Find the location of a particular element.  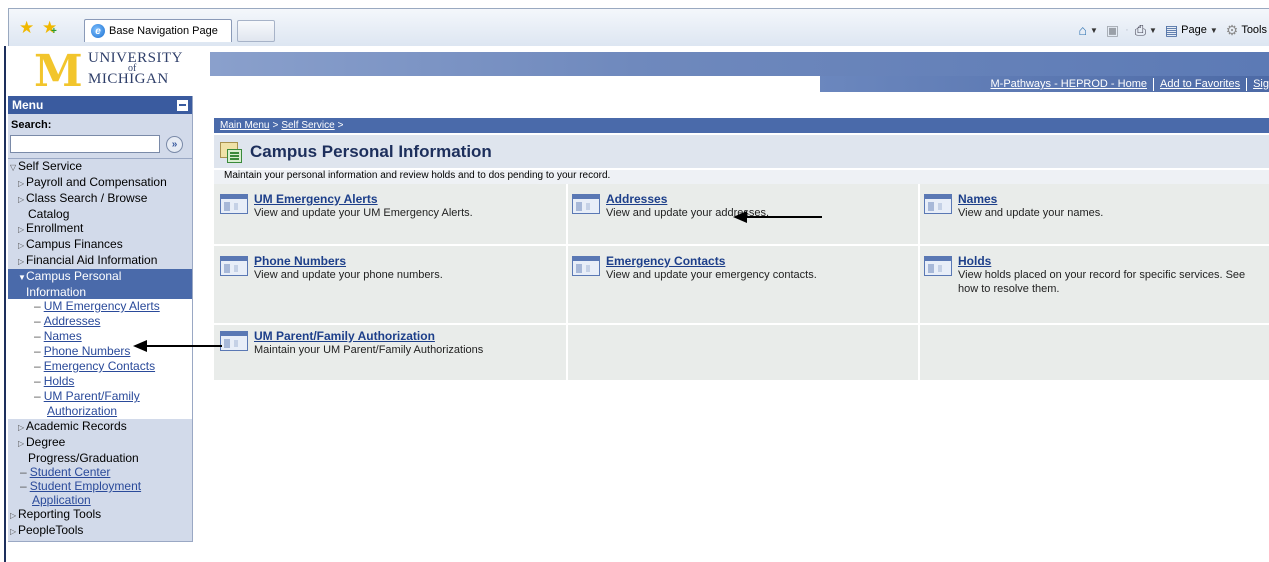

arrow-to-phone-numbers is located at coordinates (177, 346).